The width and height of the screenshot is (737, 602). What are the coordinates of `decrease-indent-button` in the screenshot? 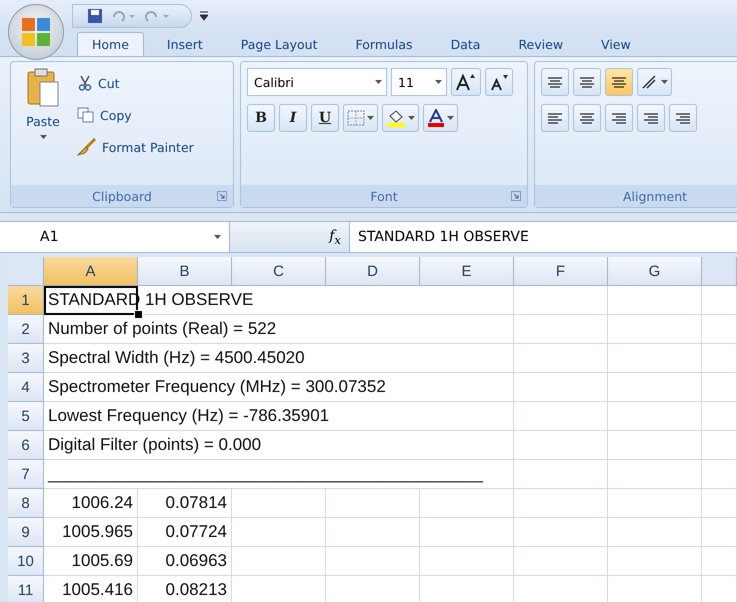 It's located at (651, 118).